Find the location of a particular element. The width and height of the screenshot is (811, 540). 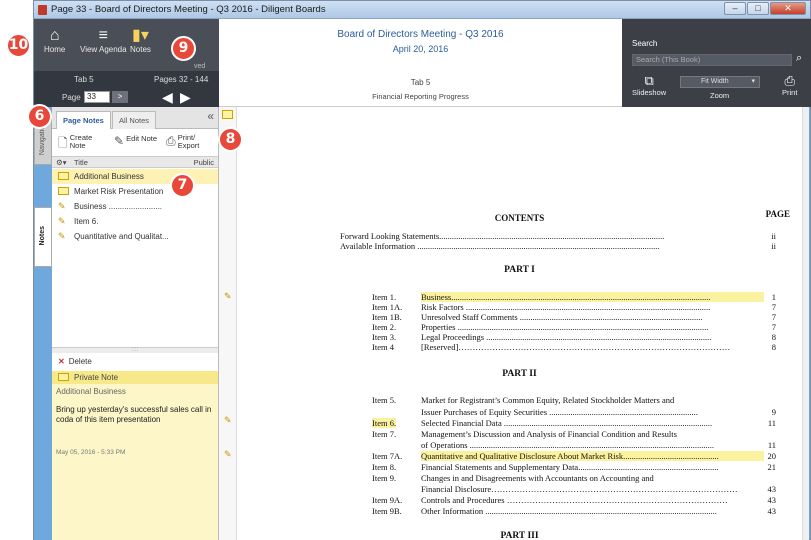

sticky-note-icon is located at coordinates (227, 114).